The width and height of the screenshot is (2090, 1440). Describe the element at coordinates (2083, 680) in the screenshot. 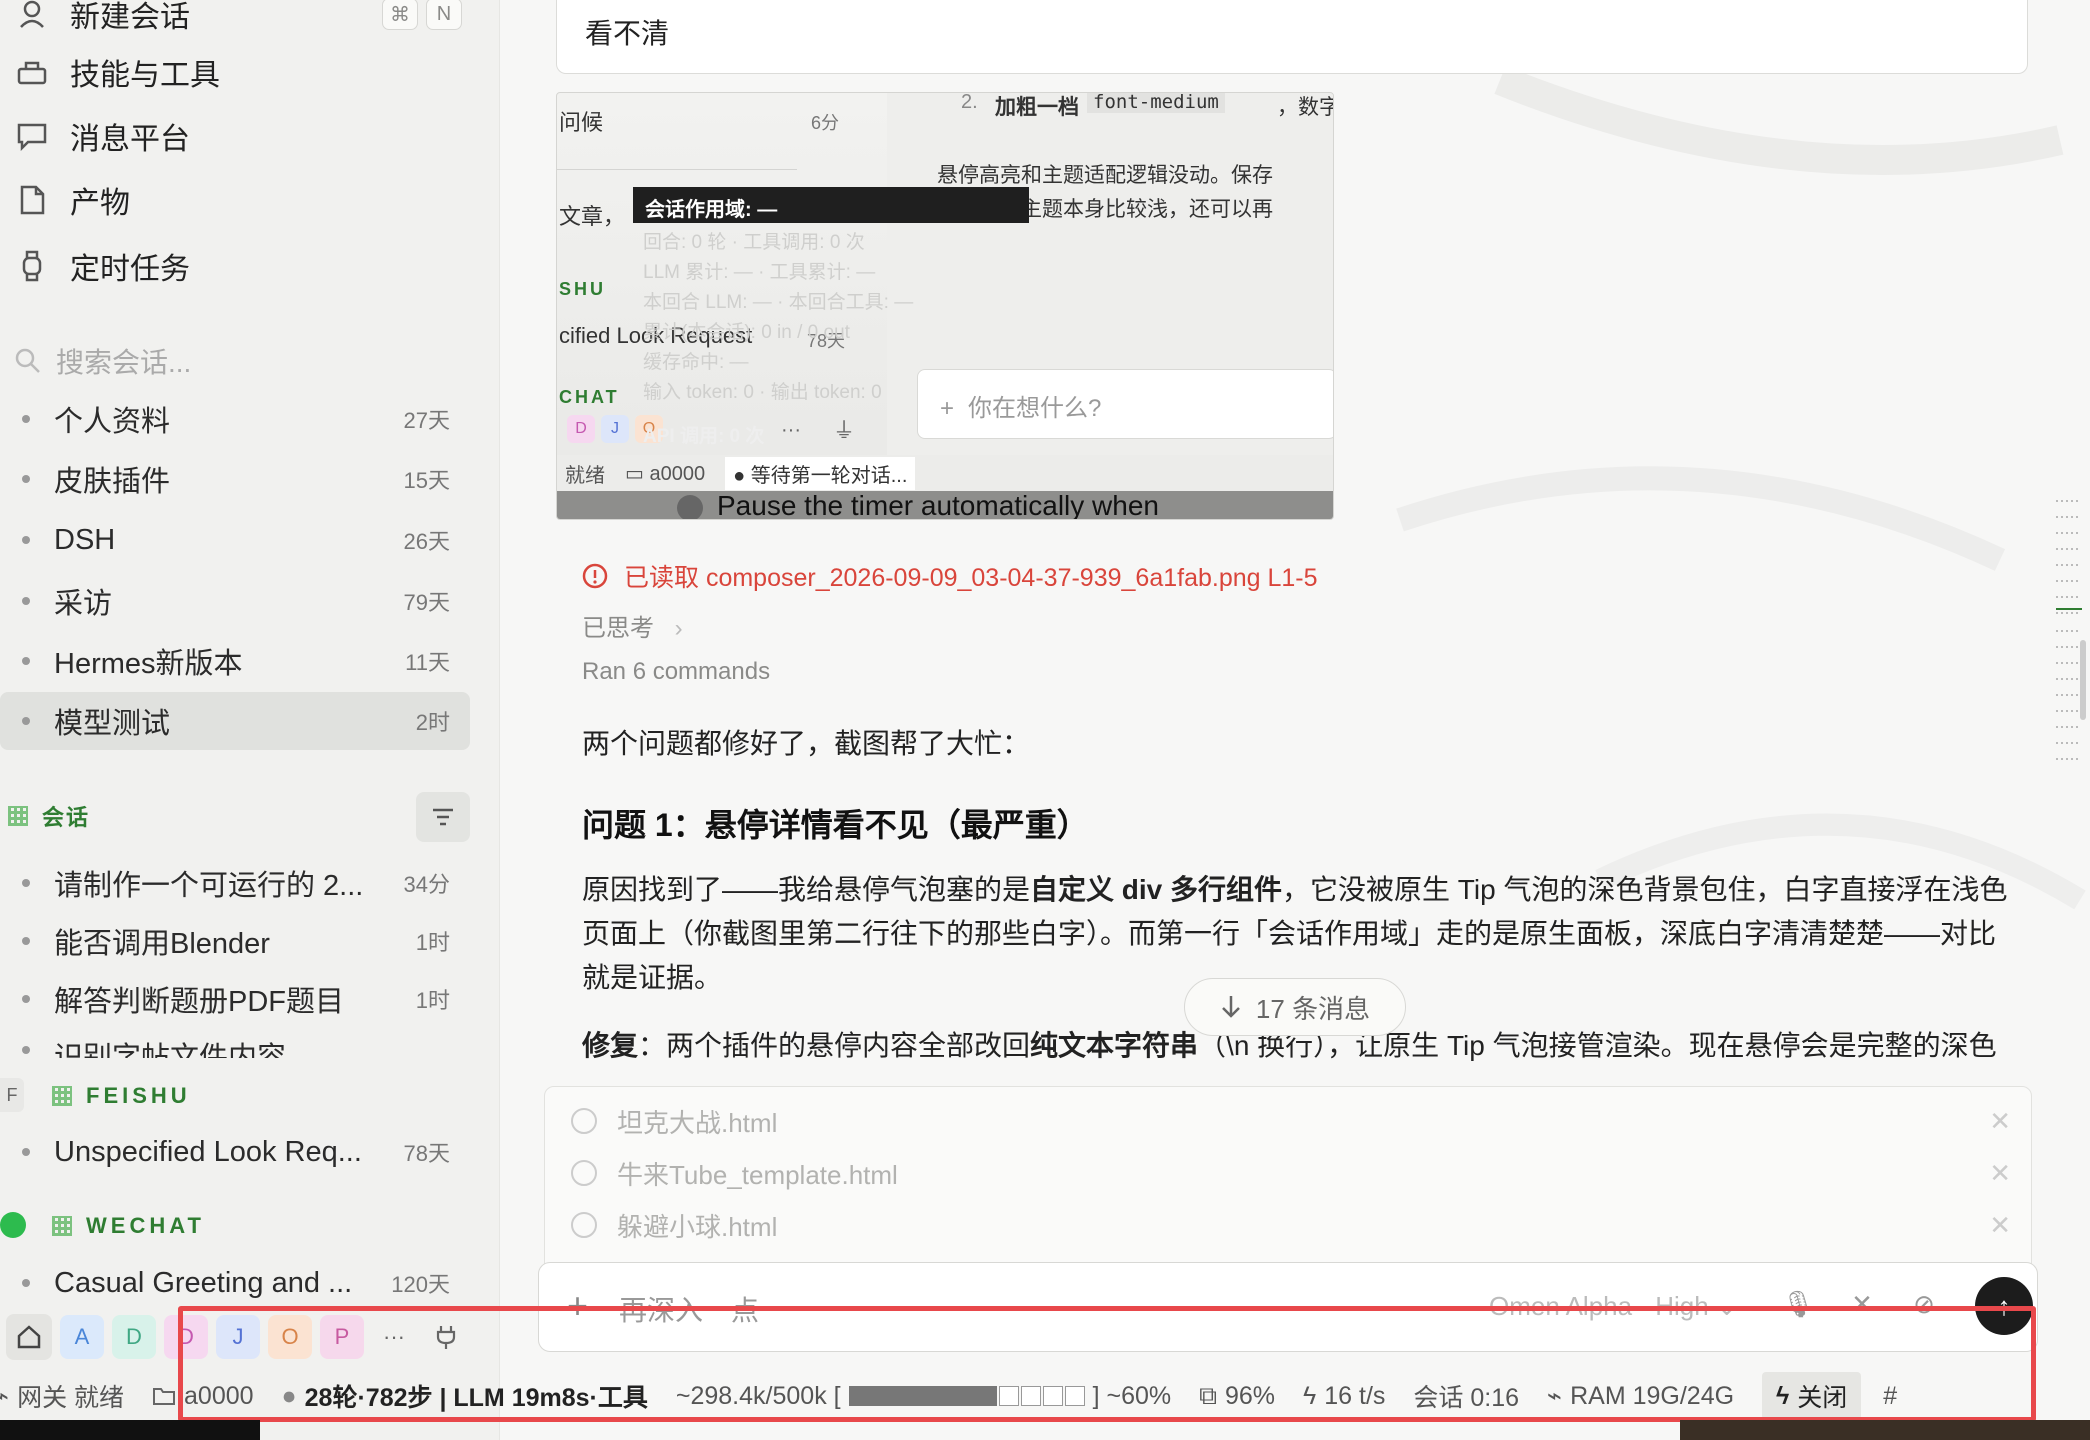

I see `scrollbar-thumb` at that location.